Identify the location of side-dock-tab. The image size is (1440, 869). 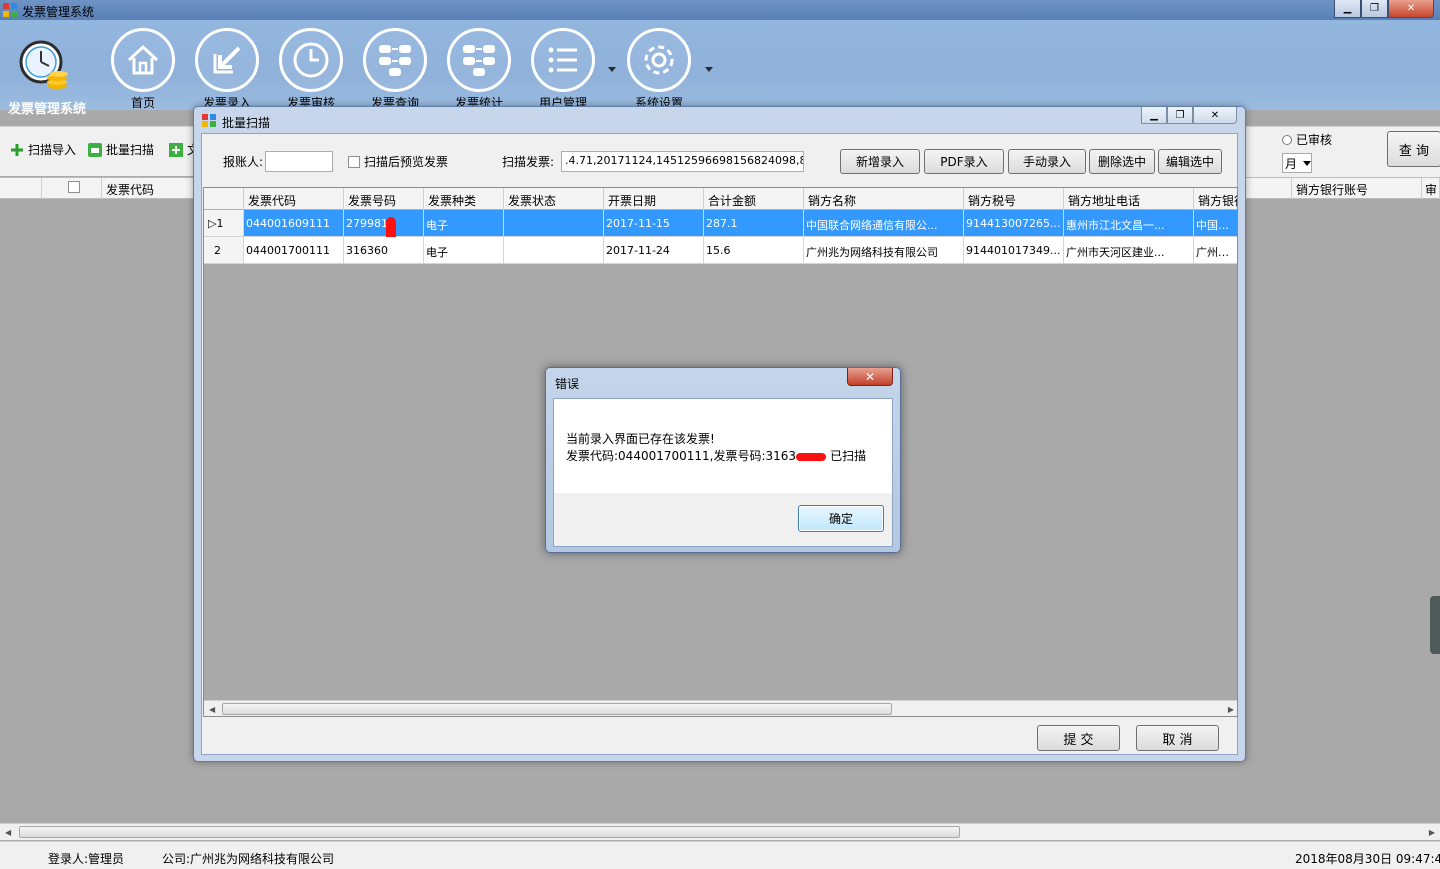
(1435, 625).